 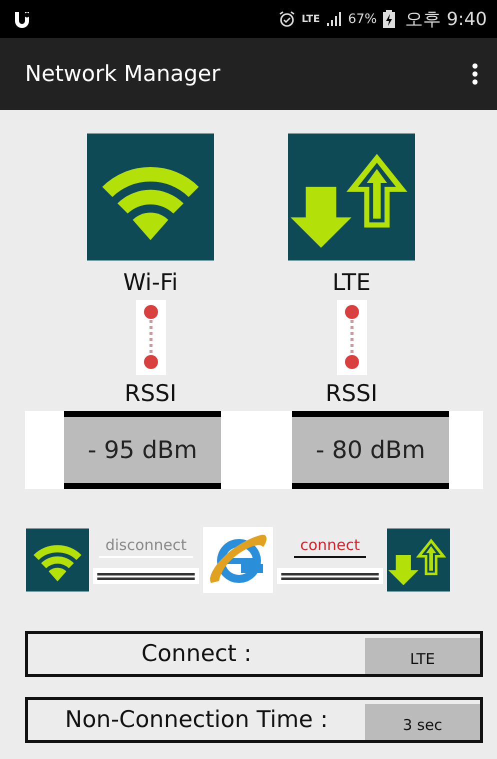 I want to click on app-logo-icon, so click(x=22, y=19).